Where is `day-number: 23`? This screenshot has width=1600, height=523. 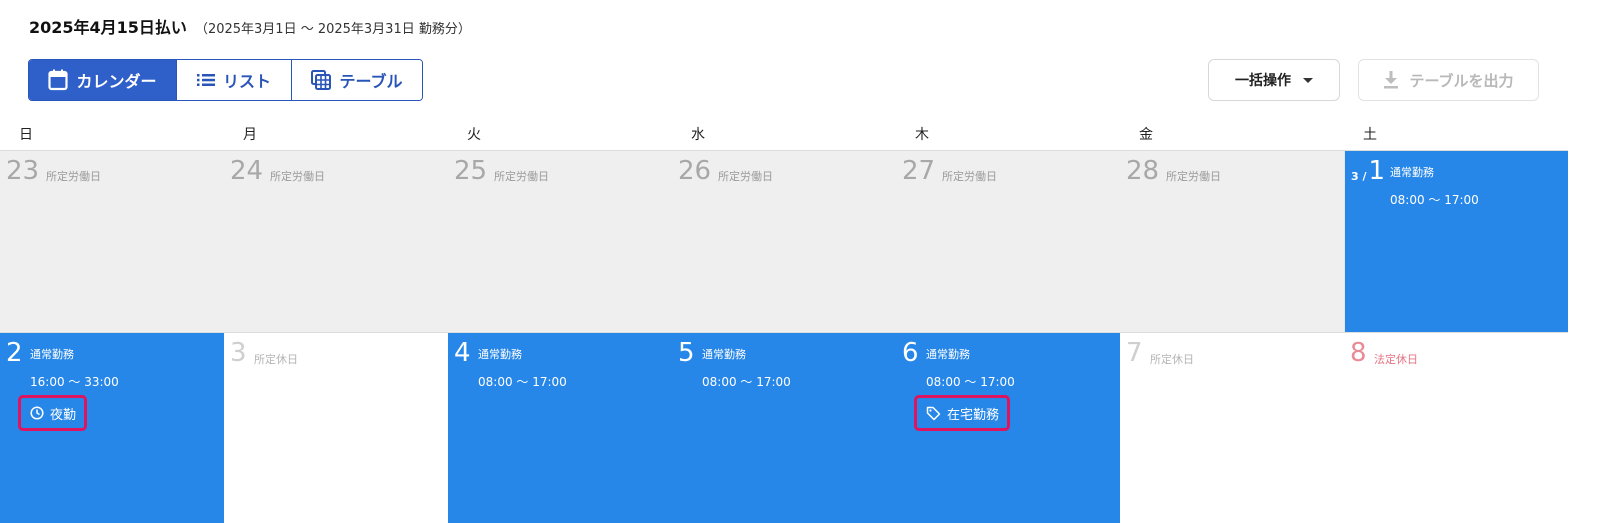
day-number: 23 is located at coordinates (23, 171).